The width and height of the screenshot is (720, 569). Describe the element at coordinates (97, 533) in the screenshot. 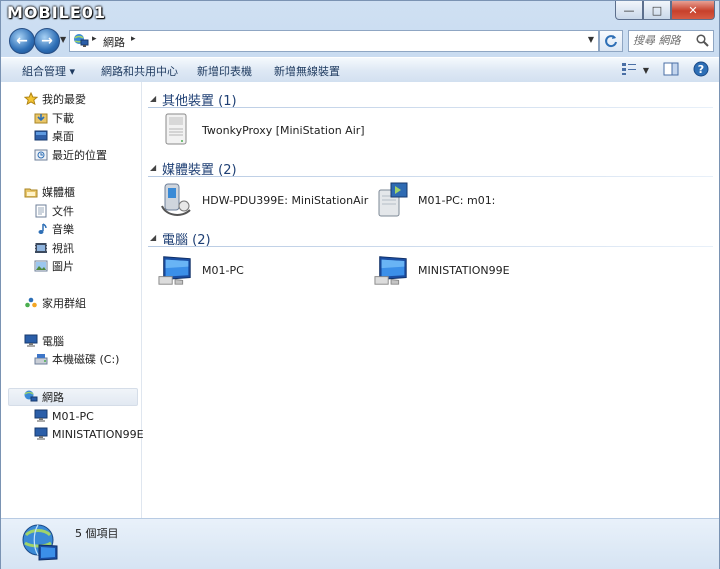

I see `item-count: 5 個項目` at that location.